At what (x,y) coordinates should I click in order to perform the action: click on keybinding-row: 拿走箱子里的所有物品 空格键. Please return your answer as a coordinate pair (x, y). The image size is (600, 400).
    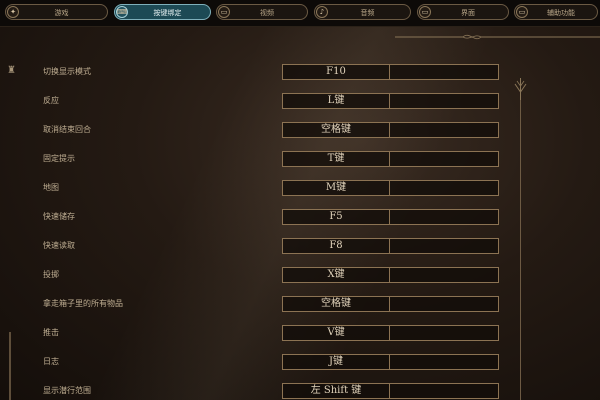
    Looking at the image, I should click on (260, 304).